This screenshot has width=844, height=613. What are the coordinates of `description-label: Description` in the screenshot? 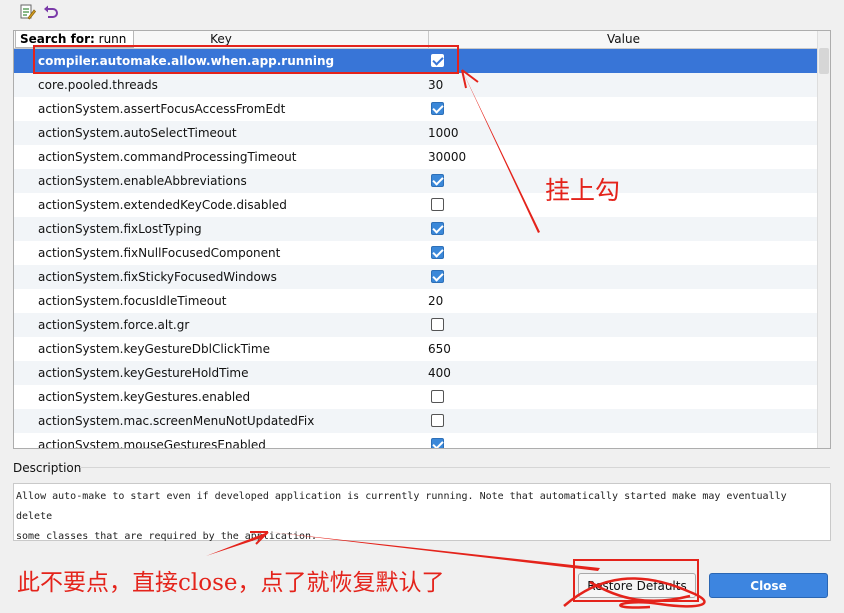 It's located at (47, 468).